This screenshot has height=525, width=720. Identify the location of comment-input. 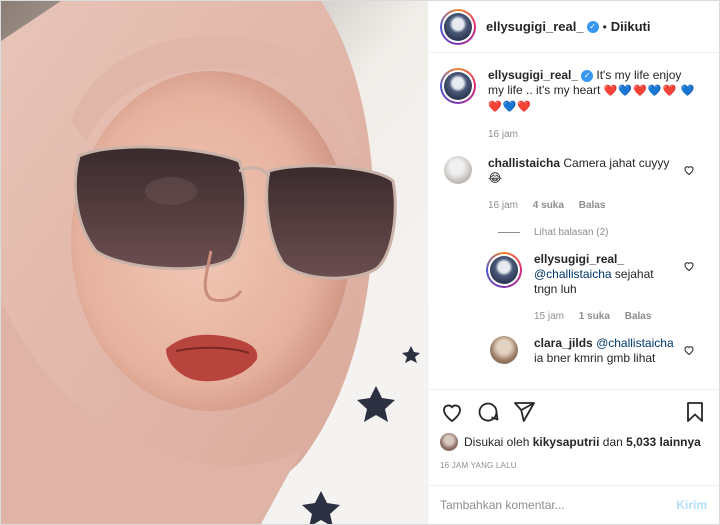
(558, 505).